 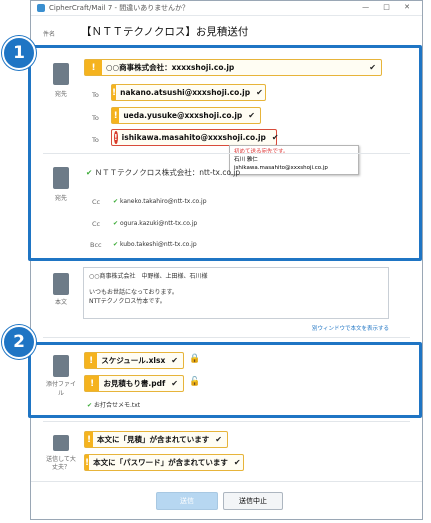 I want to click on envelope-icon, so click(x=61, y=443).